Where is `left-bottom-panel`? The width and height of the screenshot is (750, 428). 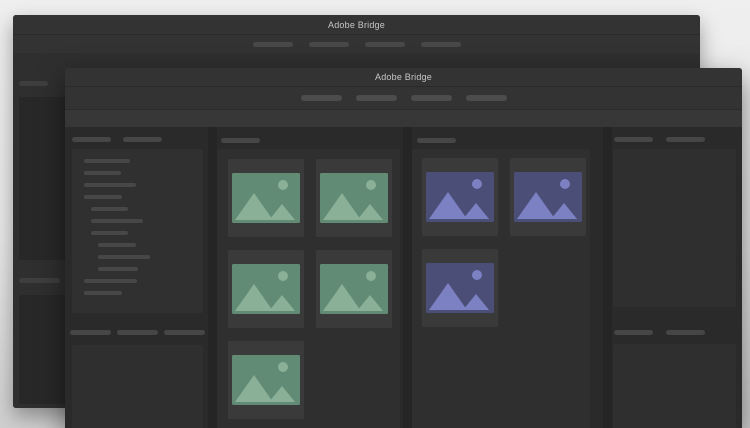
left-bottom-panel is located at coordinates (137, 386).